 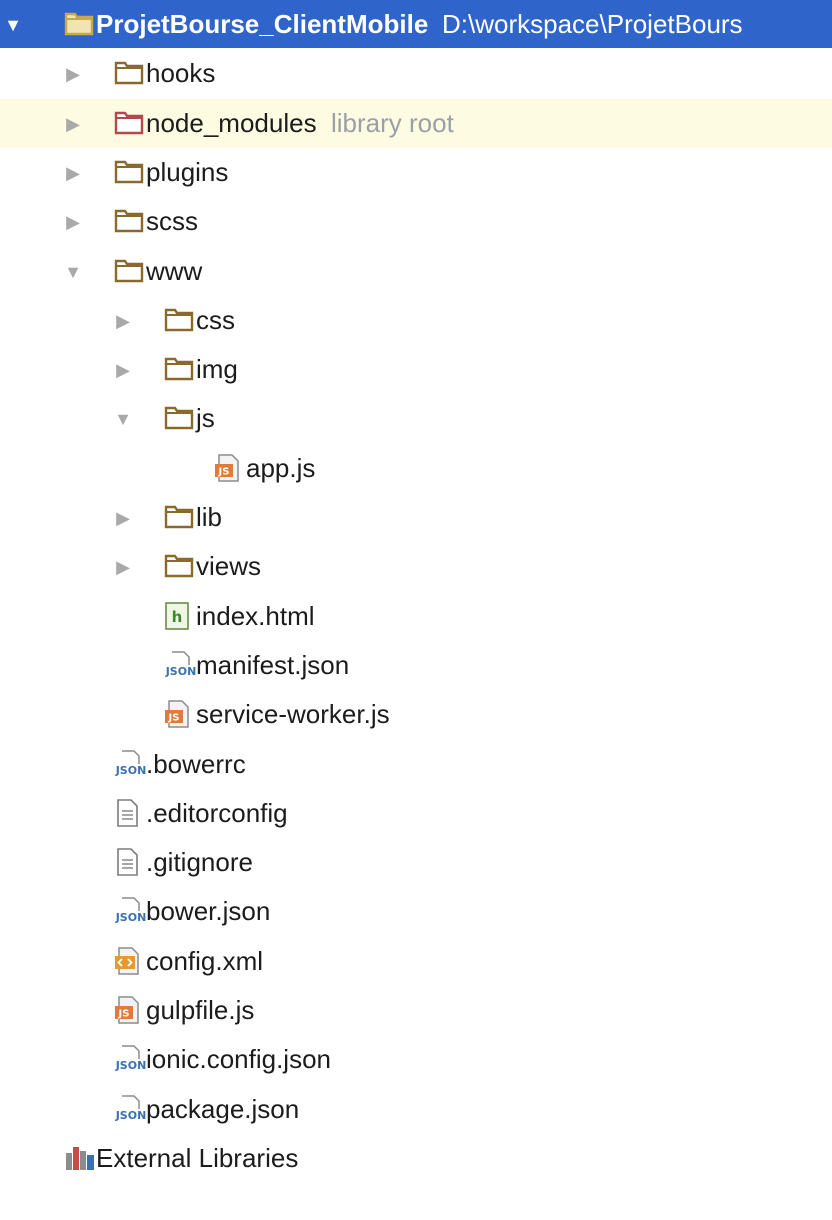 I want to click on tree-row: config.xml, so click(x=416, y=961).